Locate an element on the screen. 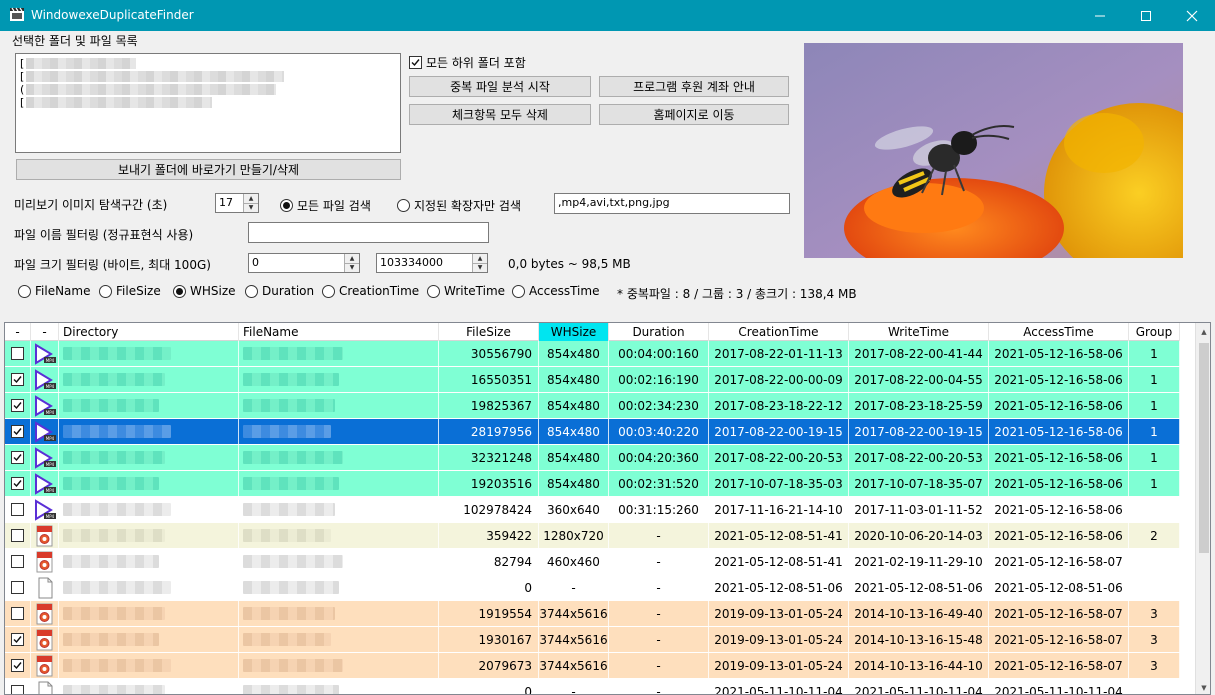  compare-accesstime-radio is located at coordinates (518, 291).